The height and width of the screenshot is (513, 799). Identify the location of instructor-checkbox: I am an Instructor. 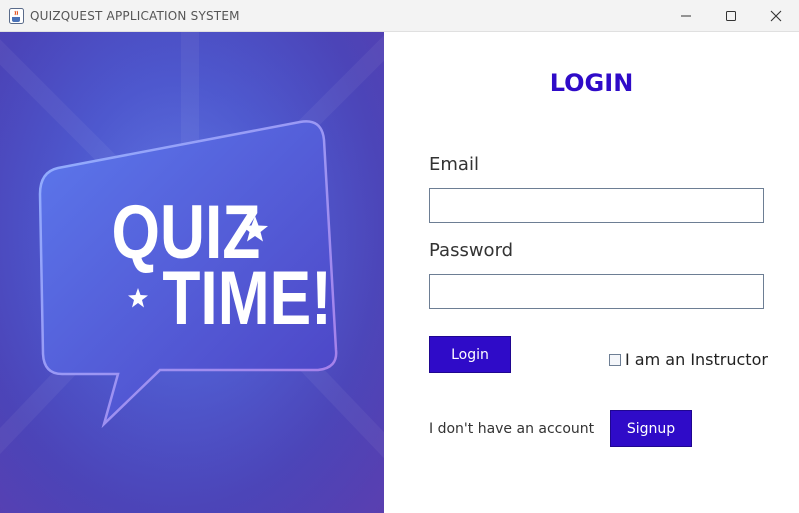
(688, 359).